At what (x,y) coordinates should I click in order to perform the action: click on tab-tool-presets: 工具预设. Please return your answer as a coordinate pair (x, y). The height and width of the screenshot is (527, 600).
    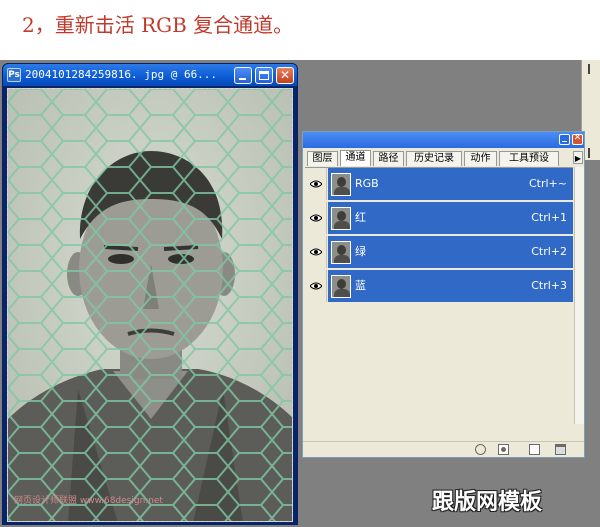
    Looking at the image, I should click on (529, 158).